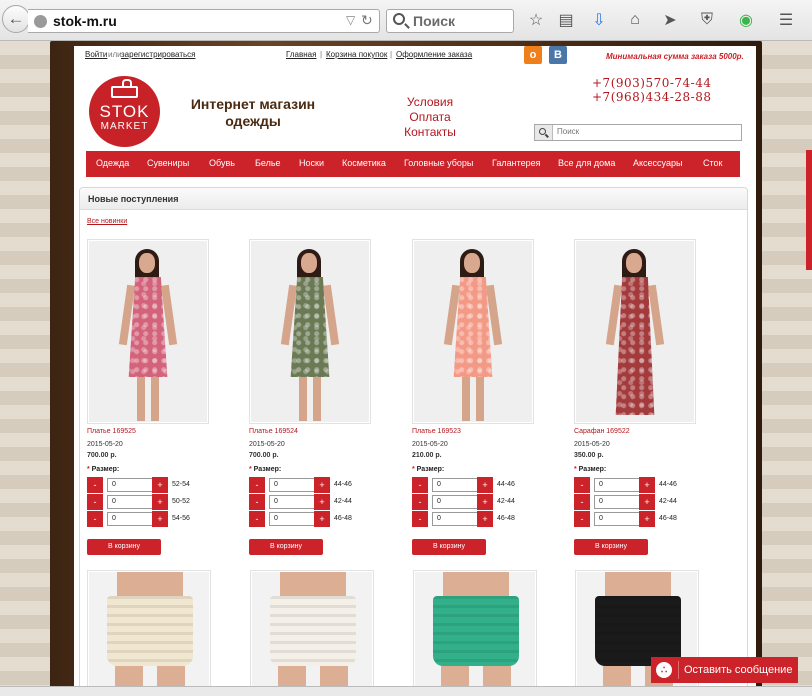 This screenshot has width=812, height=696. I want to click on nav-accessories: Аксессуары, so click(657, 163).